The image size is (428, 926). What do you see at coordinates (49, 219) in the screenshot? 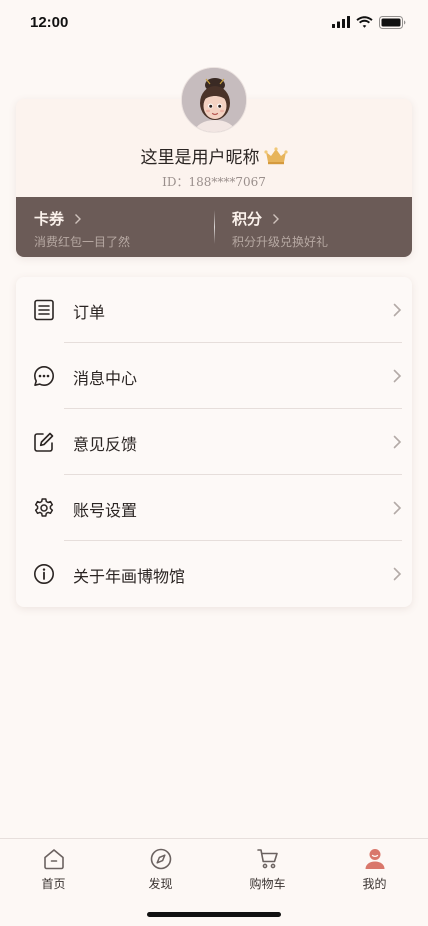
I see `coupon-title: 卡券` at bounding box center [49, 219].